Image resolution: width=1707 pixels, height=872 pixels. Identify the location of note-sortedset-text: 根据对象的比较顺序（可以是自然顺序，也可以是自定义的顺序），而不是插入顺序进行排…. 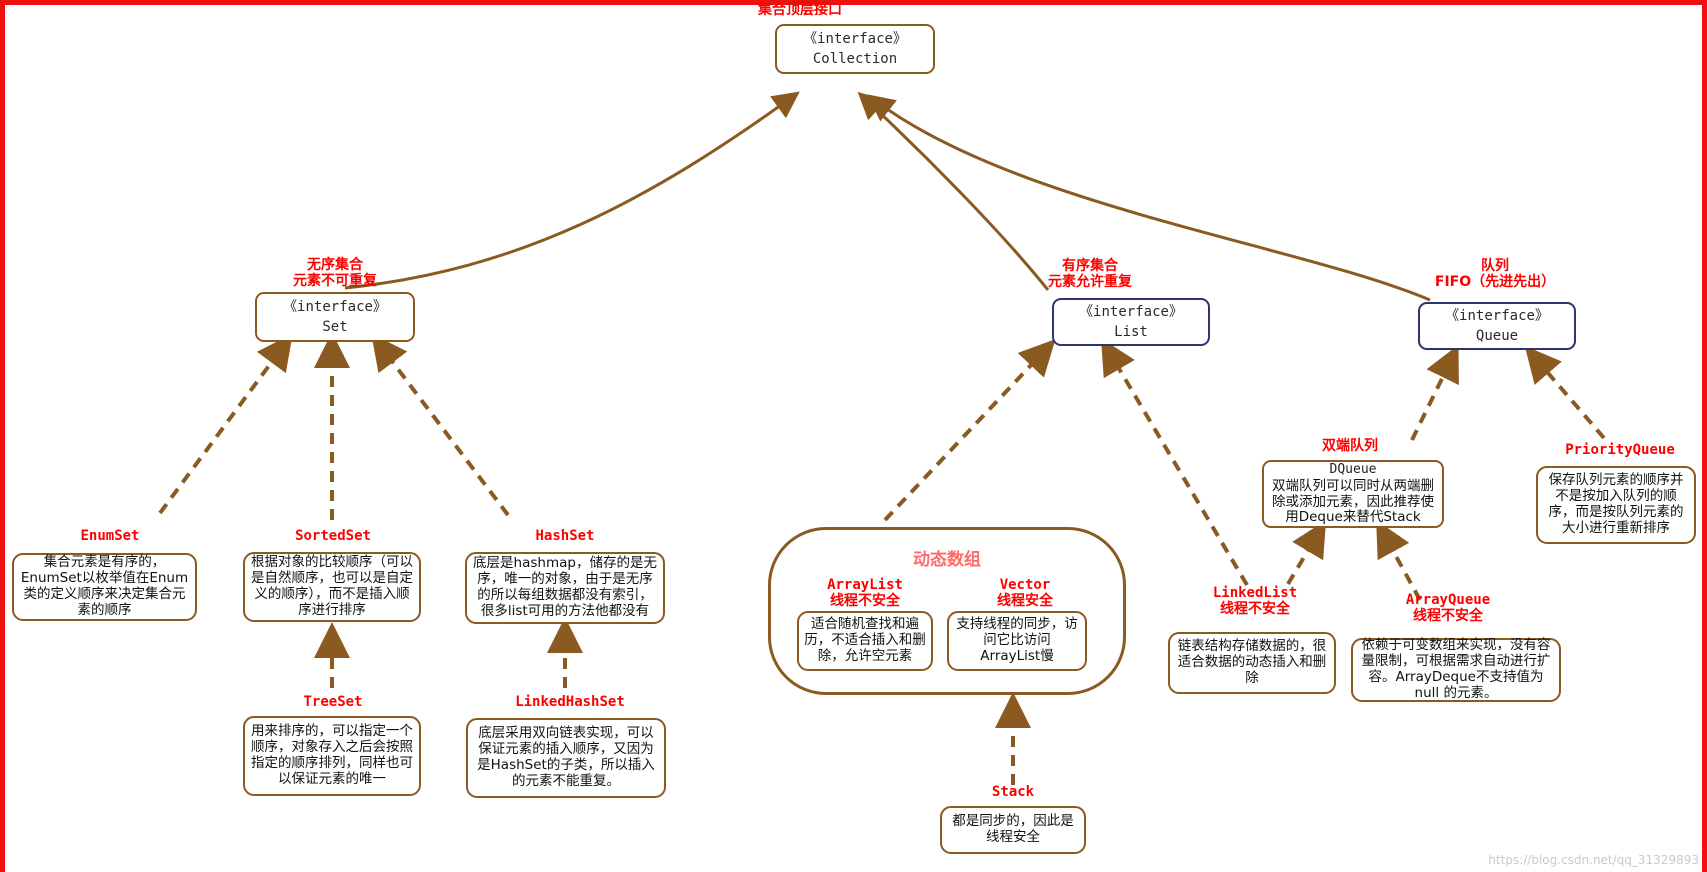
(332, 586).